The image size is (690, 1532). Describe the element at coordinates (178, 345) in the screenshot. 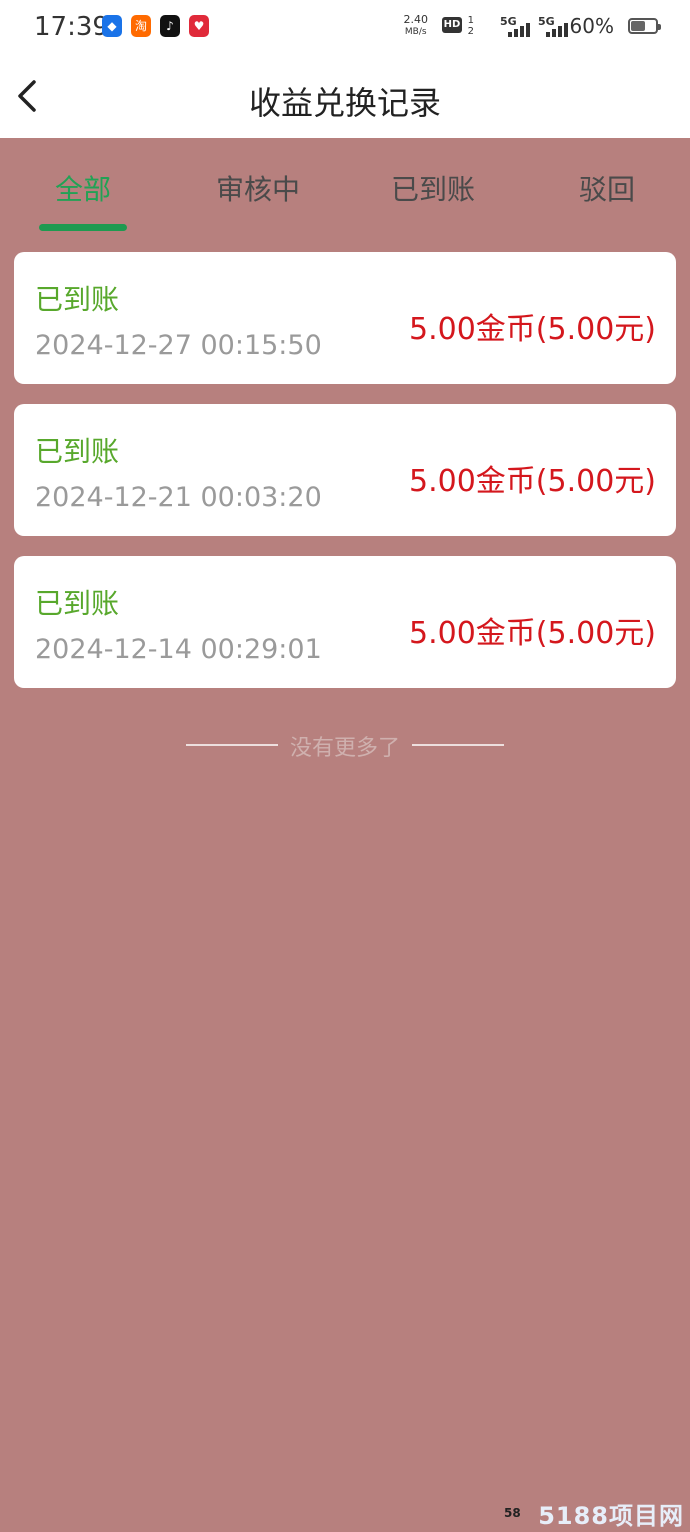

I see `record-time: 2024-12-27 00:15:50` at that location.